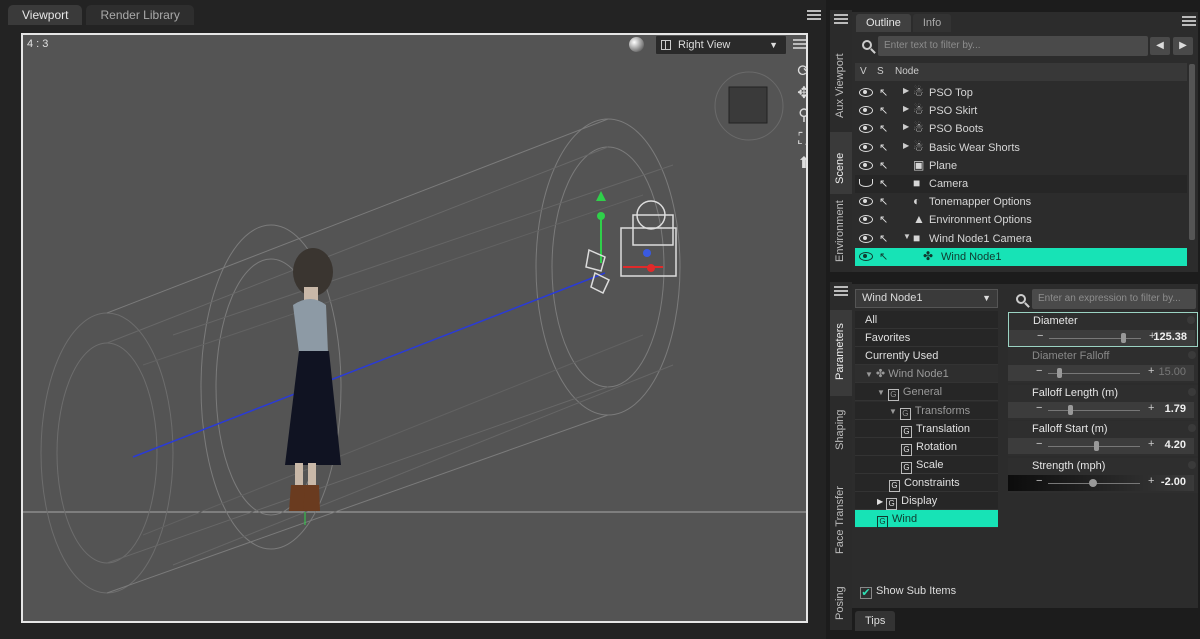 The width and height of the screenshot is (1200, 639). What do you see at coordinates (926, 446) in the screenshot?
I see `property-group-item: G Rotation` at bounding box center [926, 446].